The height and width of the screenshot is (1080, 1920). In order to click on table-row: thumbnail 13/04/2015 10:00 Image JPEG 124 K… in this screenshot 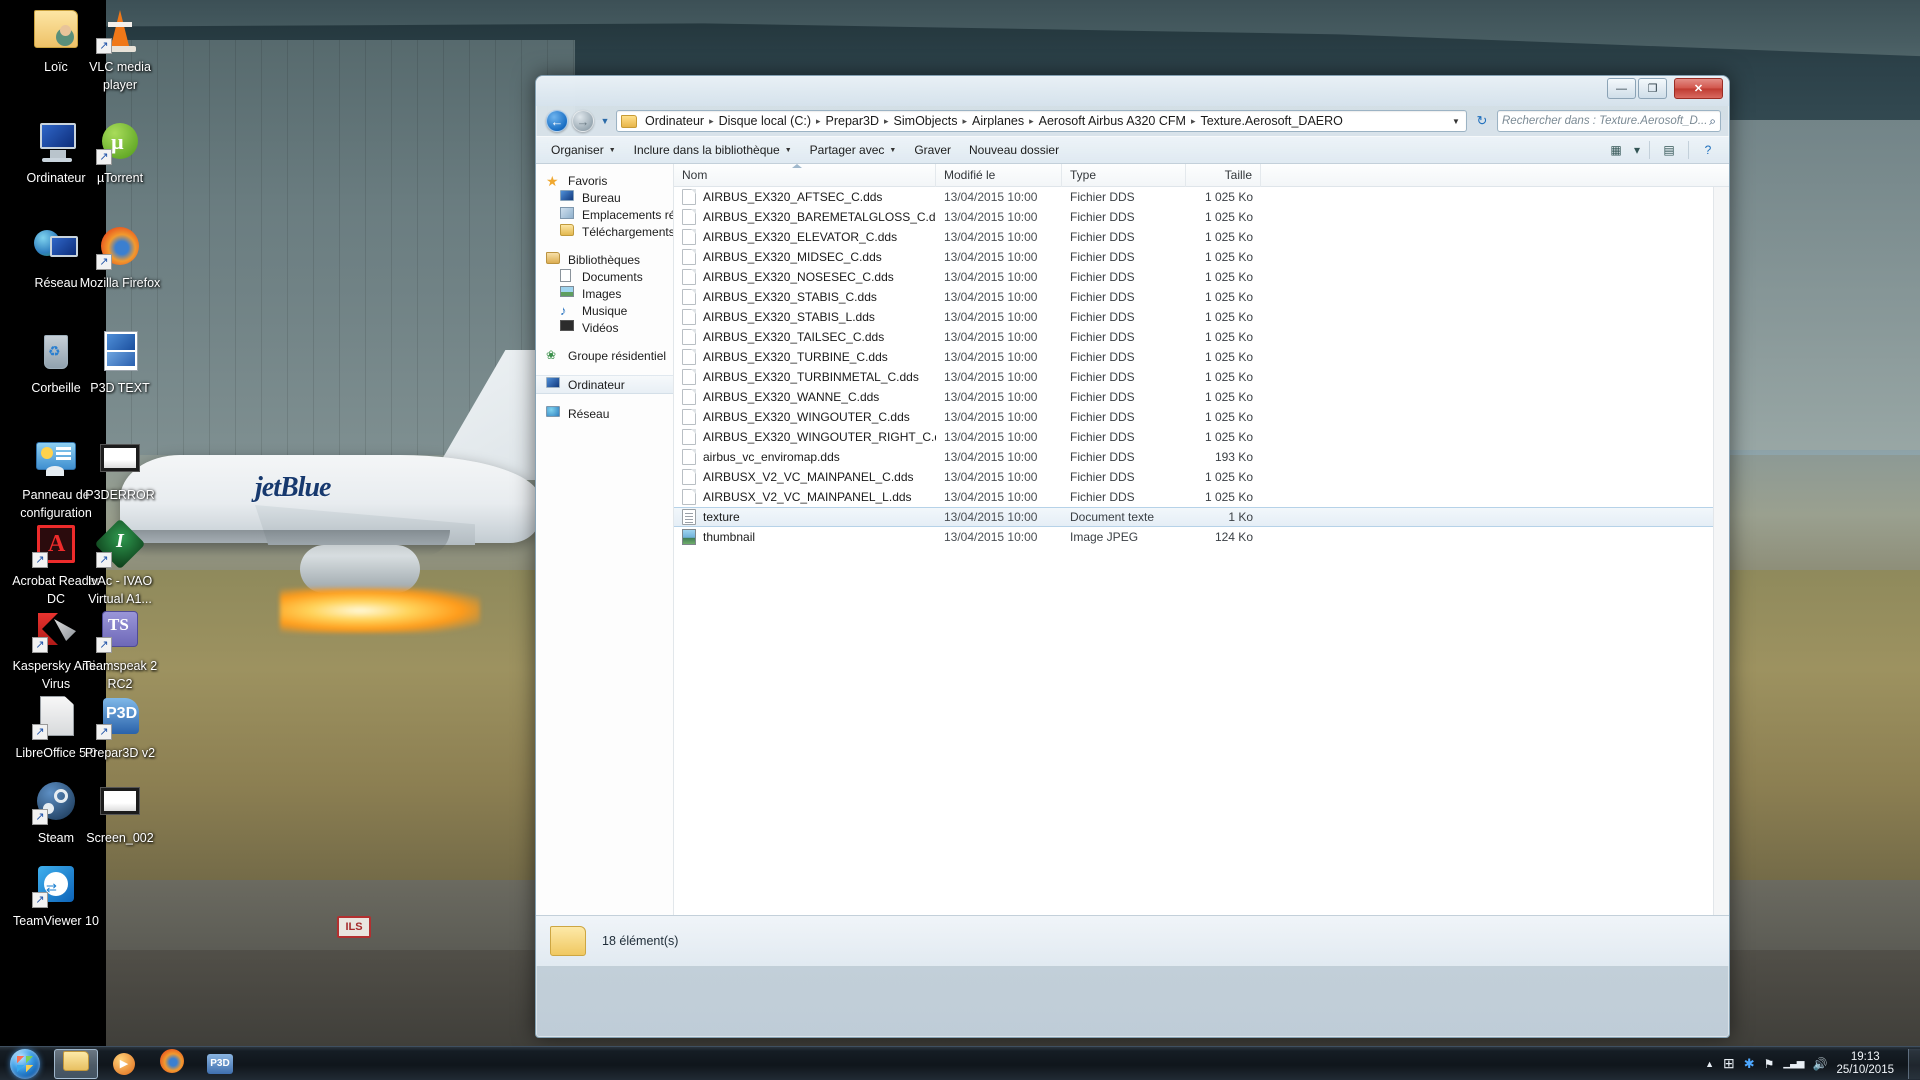, I will do `click(1201, 537)`.